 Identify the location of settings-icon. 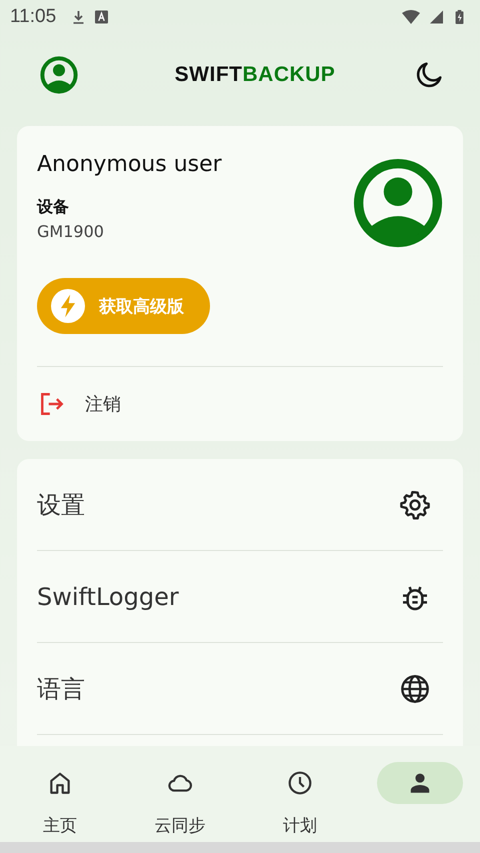
(415, 504).